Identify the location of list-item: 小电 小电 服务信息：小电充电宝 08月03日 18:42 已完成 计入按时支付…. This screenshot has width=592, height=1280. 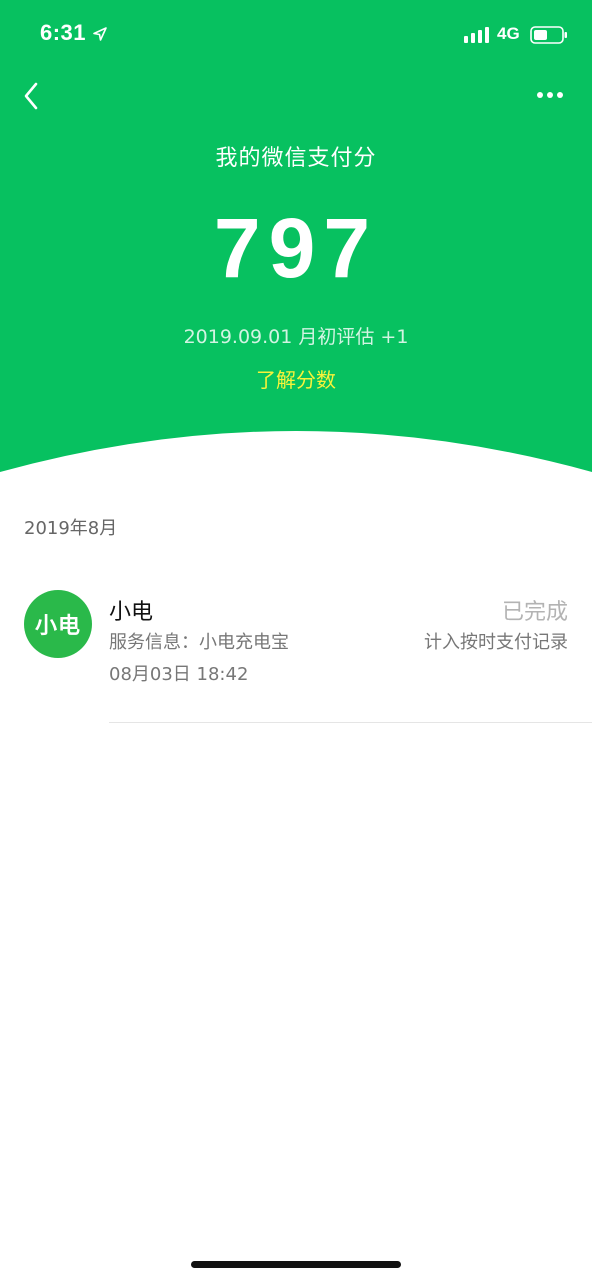
(296, 649).